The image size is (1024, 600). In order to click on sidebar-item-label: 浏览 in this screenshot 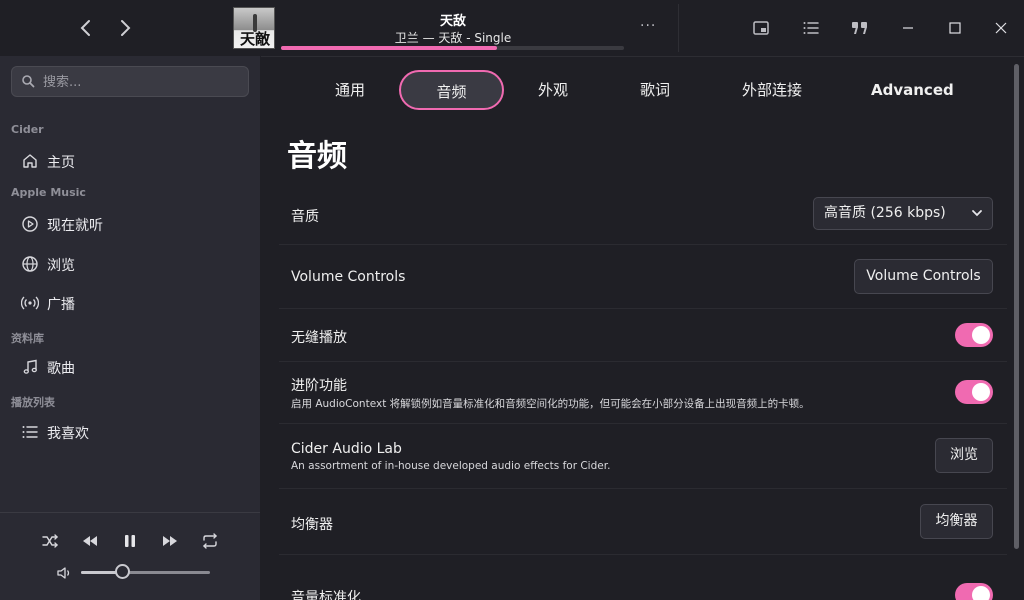, I will do `click(61, 266)`.